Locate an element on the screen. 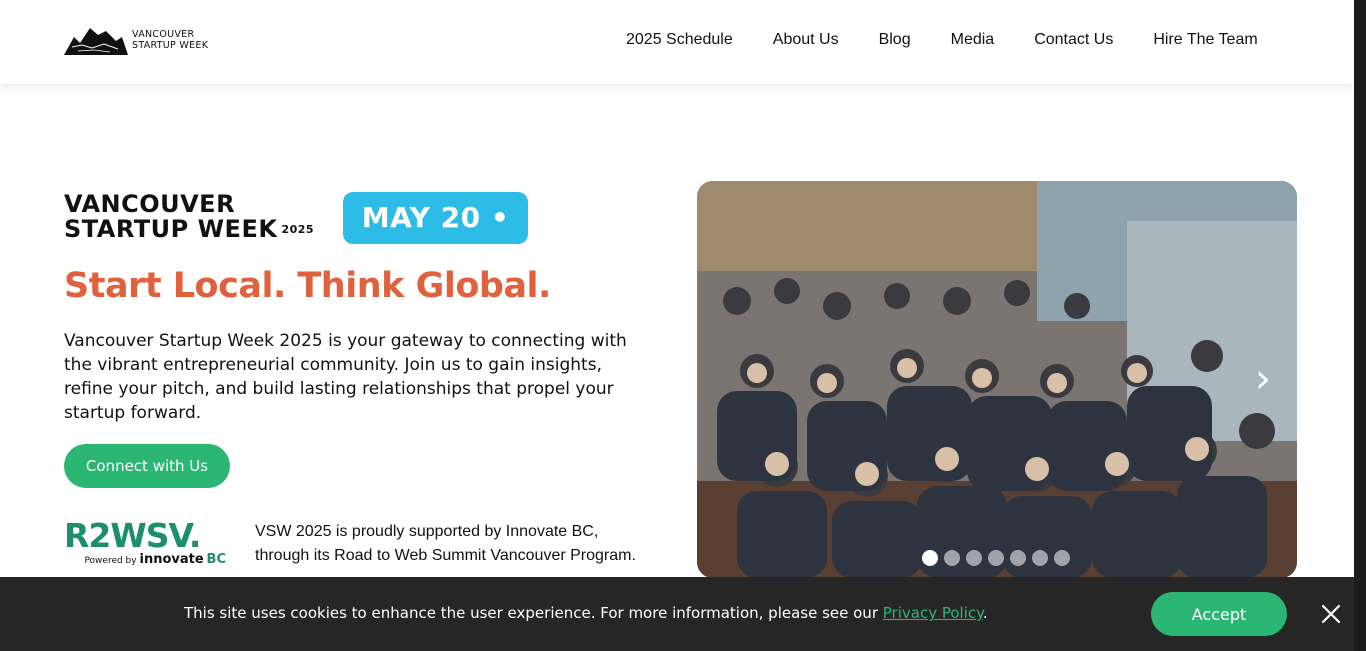 The height and width of the screenshot is (651, 1366). close-icon is located at coordinates (1331, 614).